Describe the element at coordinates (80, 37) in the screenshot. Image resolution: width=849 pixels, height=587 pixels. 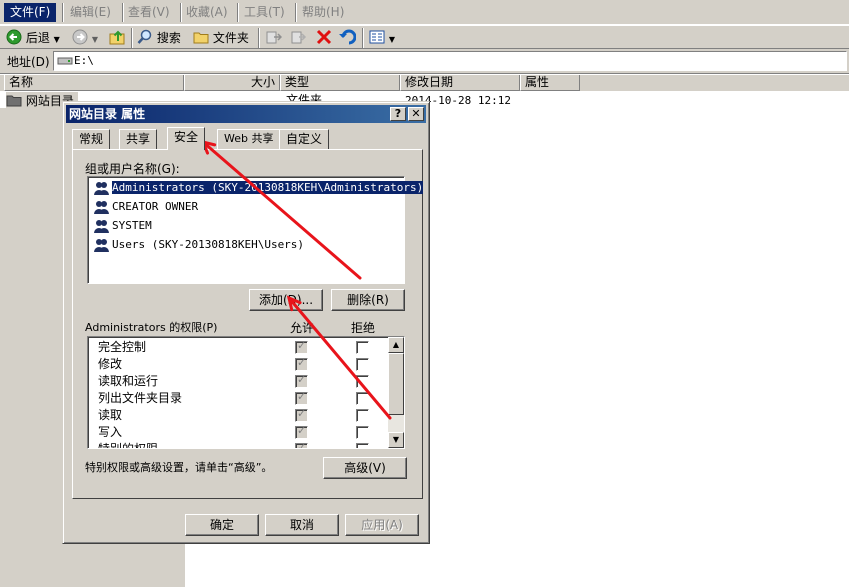
I see `forward-arrow-icon` at that location.